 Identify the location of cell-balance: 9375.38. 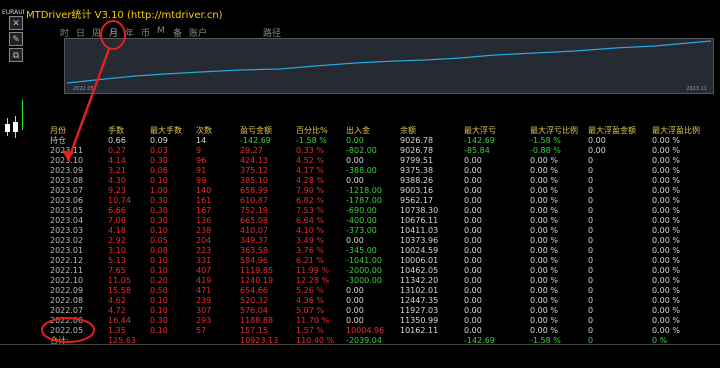
(417, 170).